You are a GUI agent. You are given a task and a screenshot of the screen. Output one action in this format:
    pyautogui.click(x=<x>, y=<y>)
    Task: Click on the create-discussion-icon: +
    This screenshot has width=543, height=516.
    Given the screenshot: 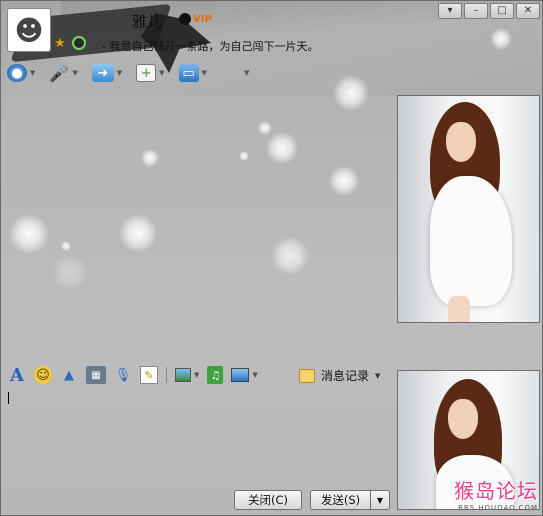 What is the action you would take?
    pyautogui.click(x=146, y=73)
    